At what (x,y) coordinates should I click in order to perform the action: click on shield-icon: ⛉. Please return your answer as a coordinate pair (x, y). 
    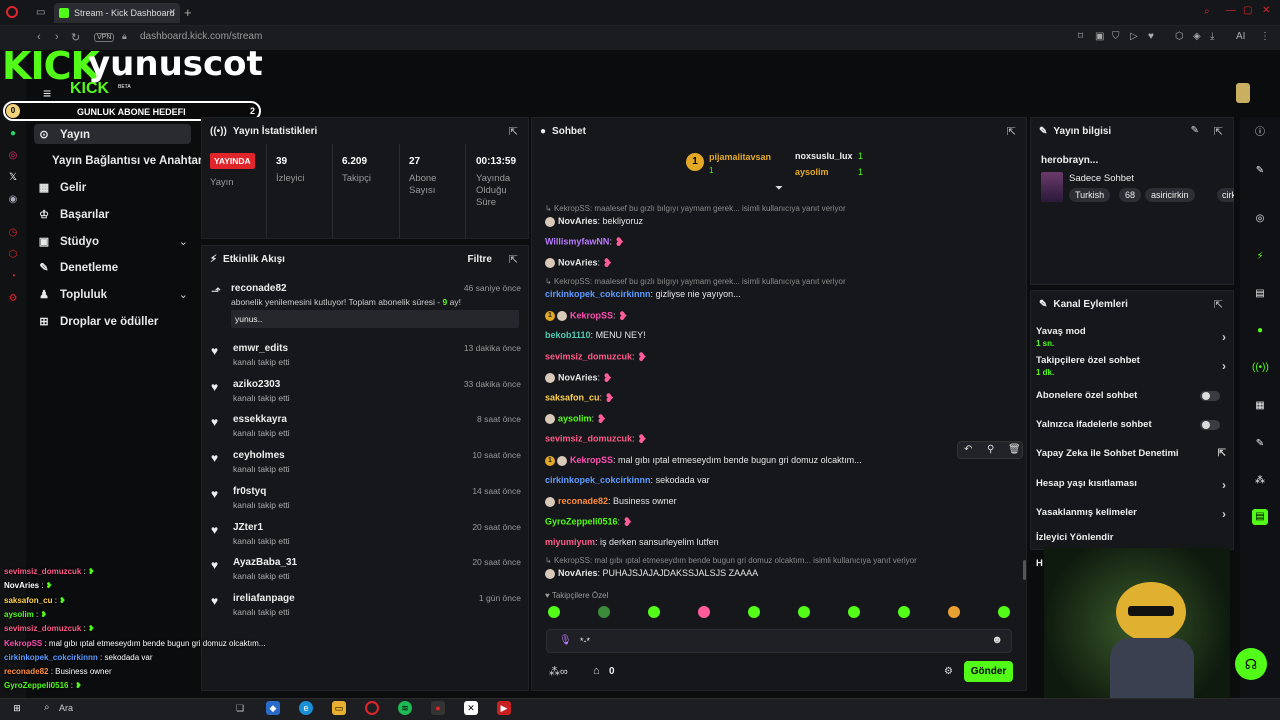
    Looking at the image, I should click on (1116, 36).